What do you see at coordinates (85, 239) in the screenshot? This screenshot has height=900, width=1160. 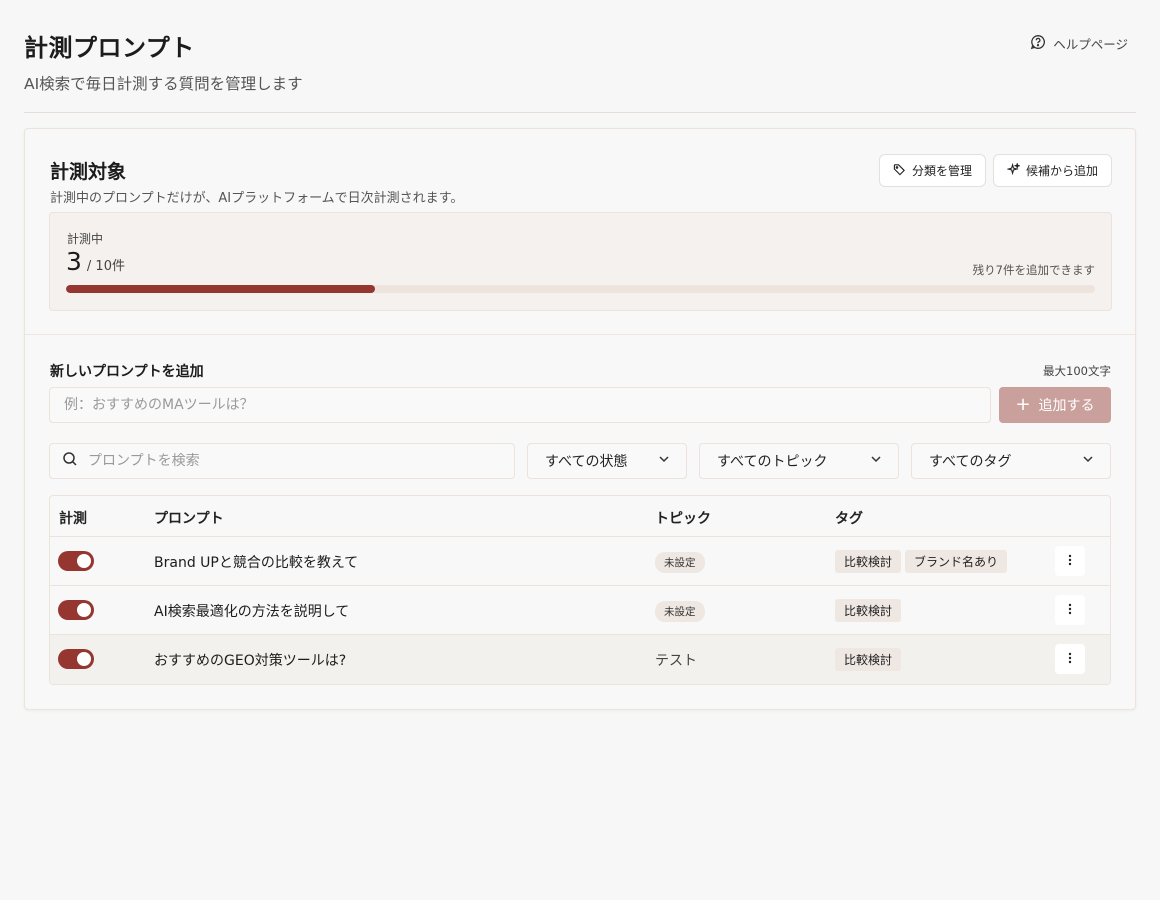 I see `quota-label: 計測中` at bounding box center [85, 239].